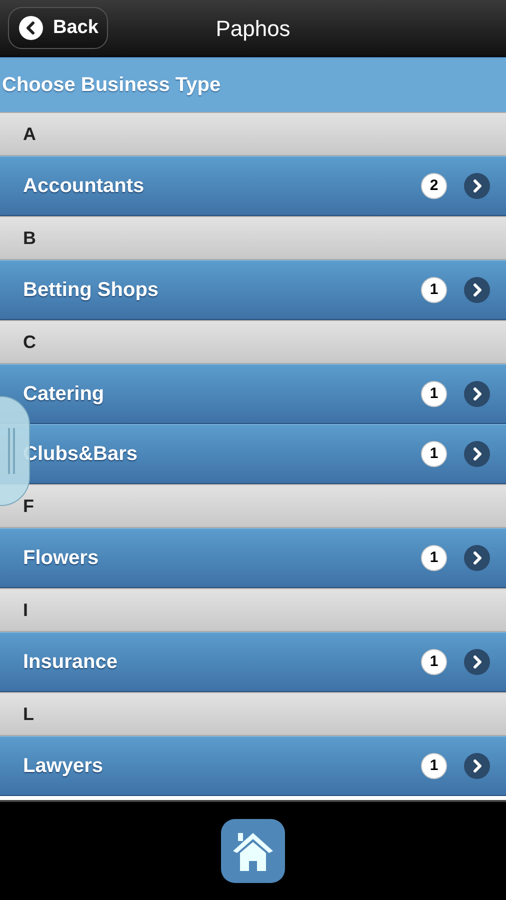 The width and height of the screenshot is (506, 900). I want to click on item-label: Catering, so click(64, 394).